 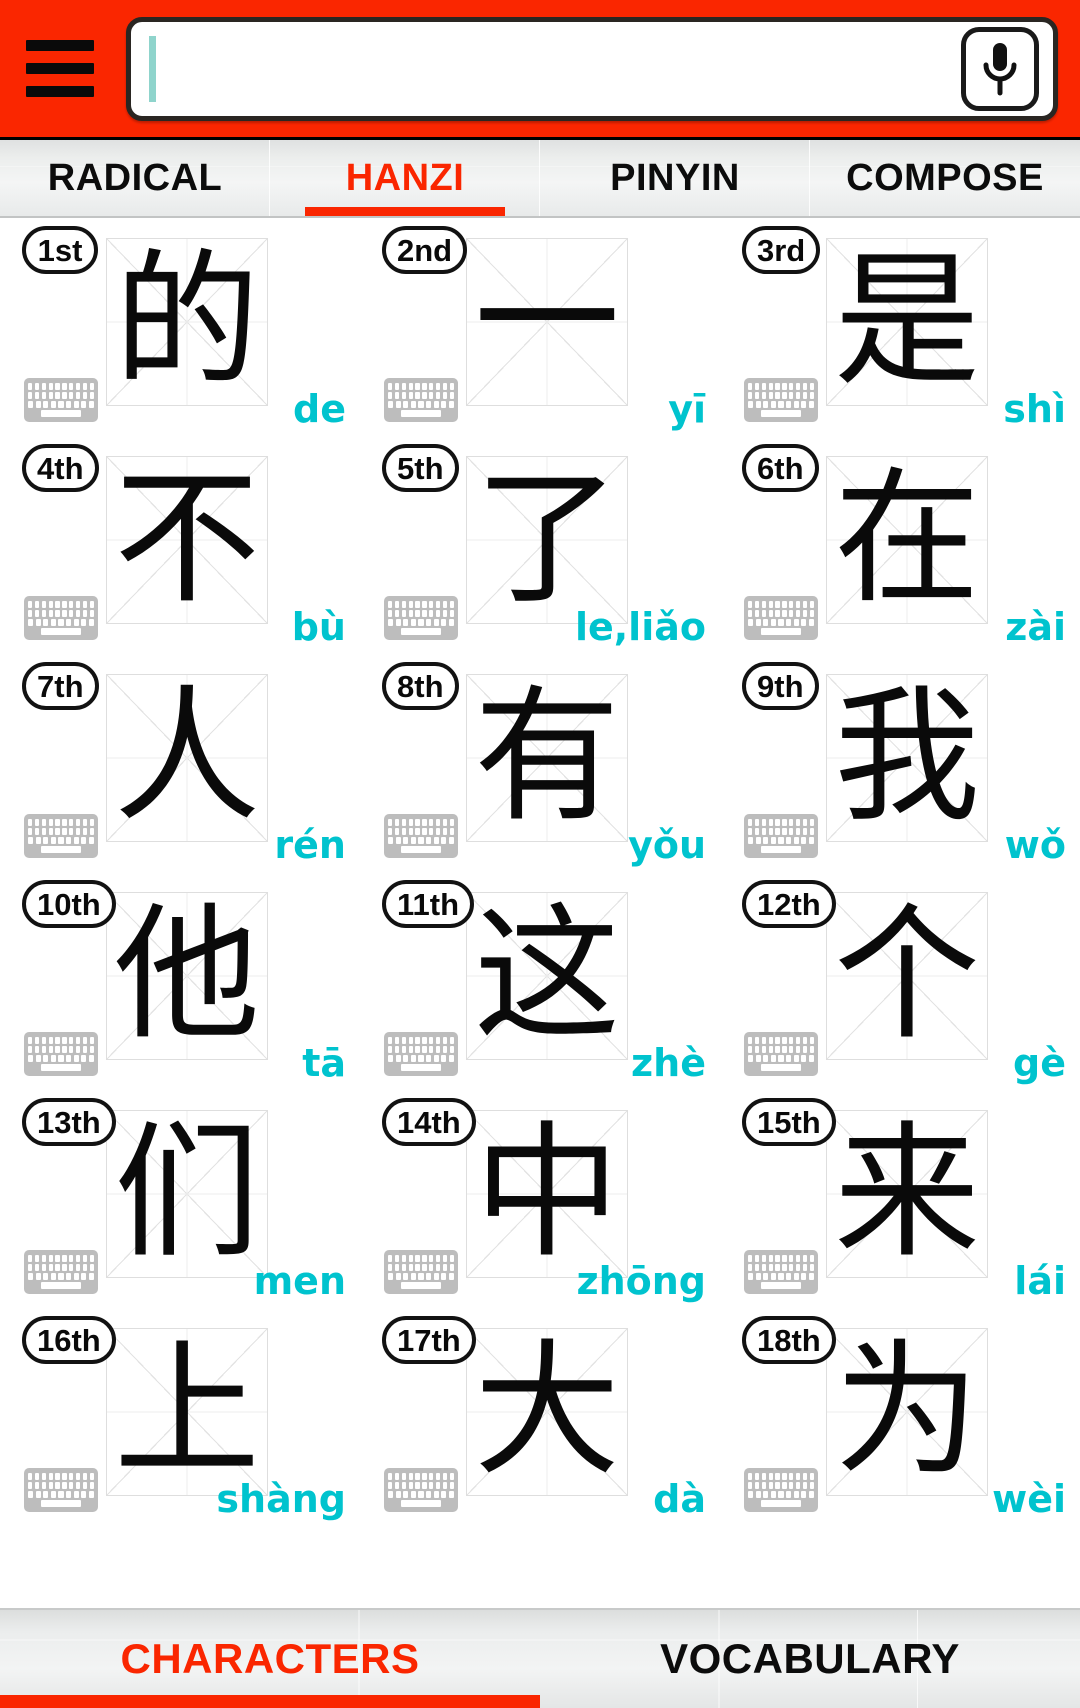 I want to click on character-cell: 2nd 一 yī, so click(x=540, y=327).